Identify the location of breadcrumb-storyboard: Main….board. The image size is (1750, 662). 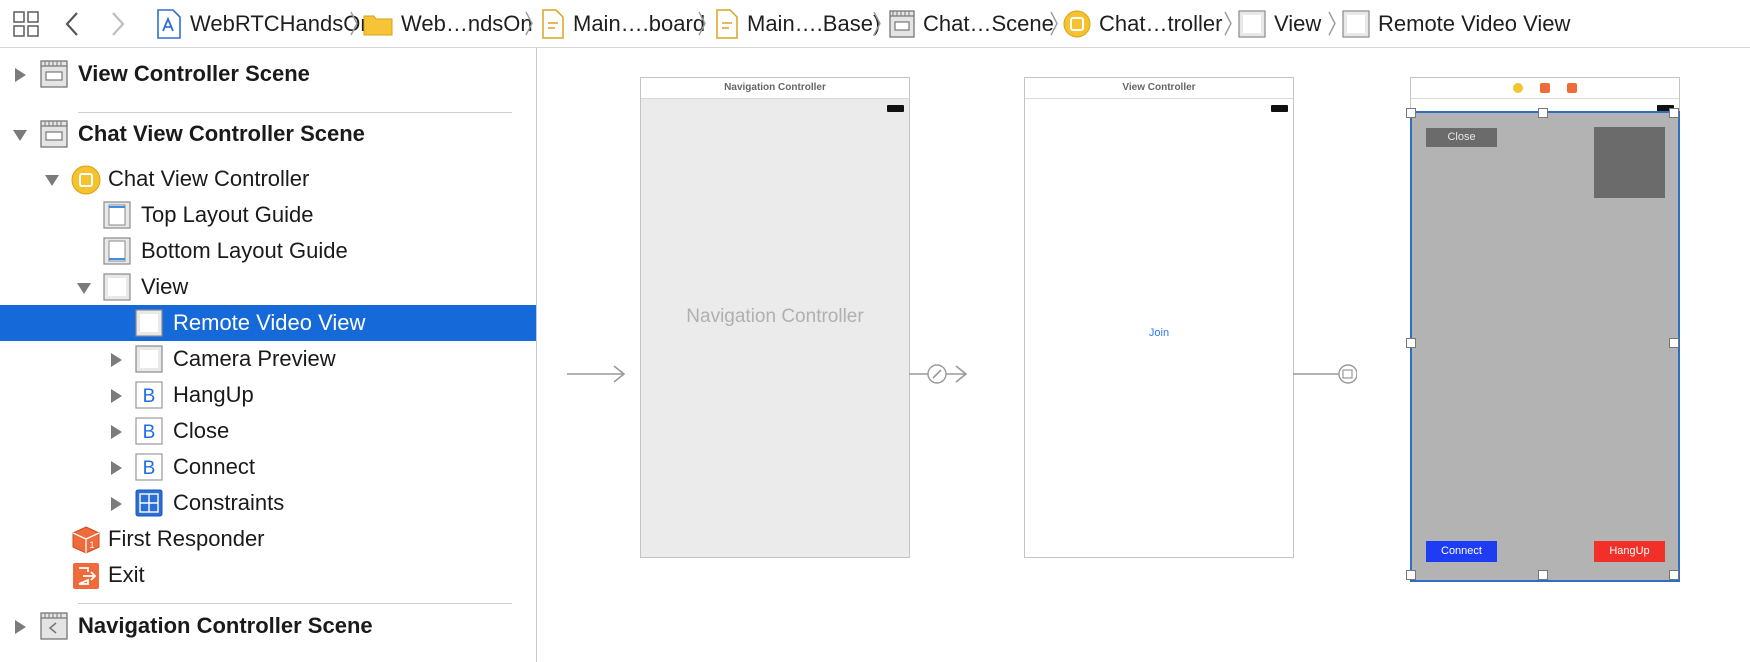
(623, 23).